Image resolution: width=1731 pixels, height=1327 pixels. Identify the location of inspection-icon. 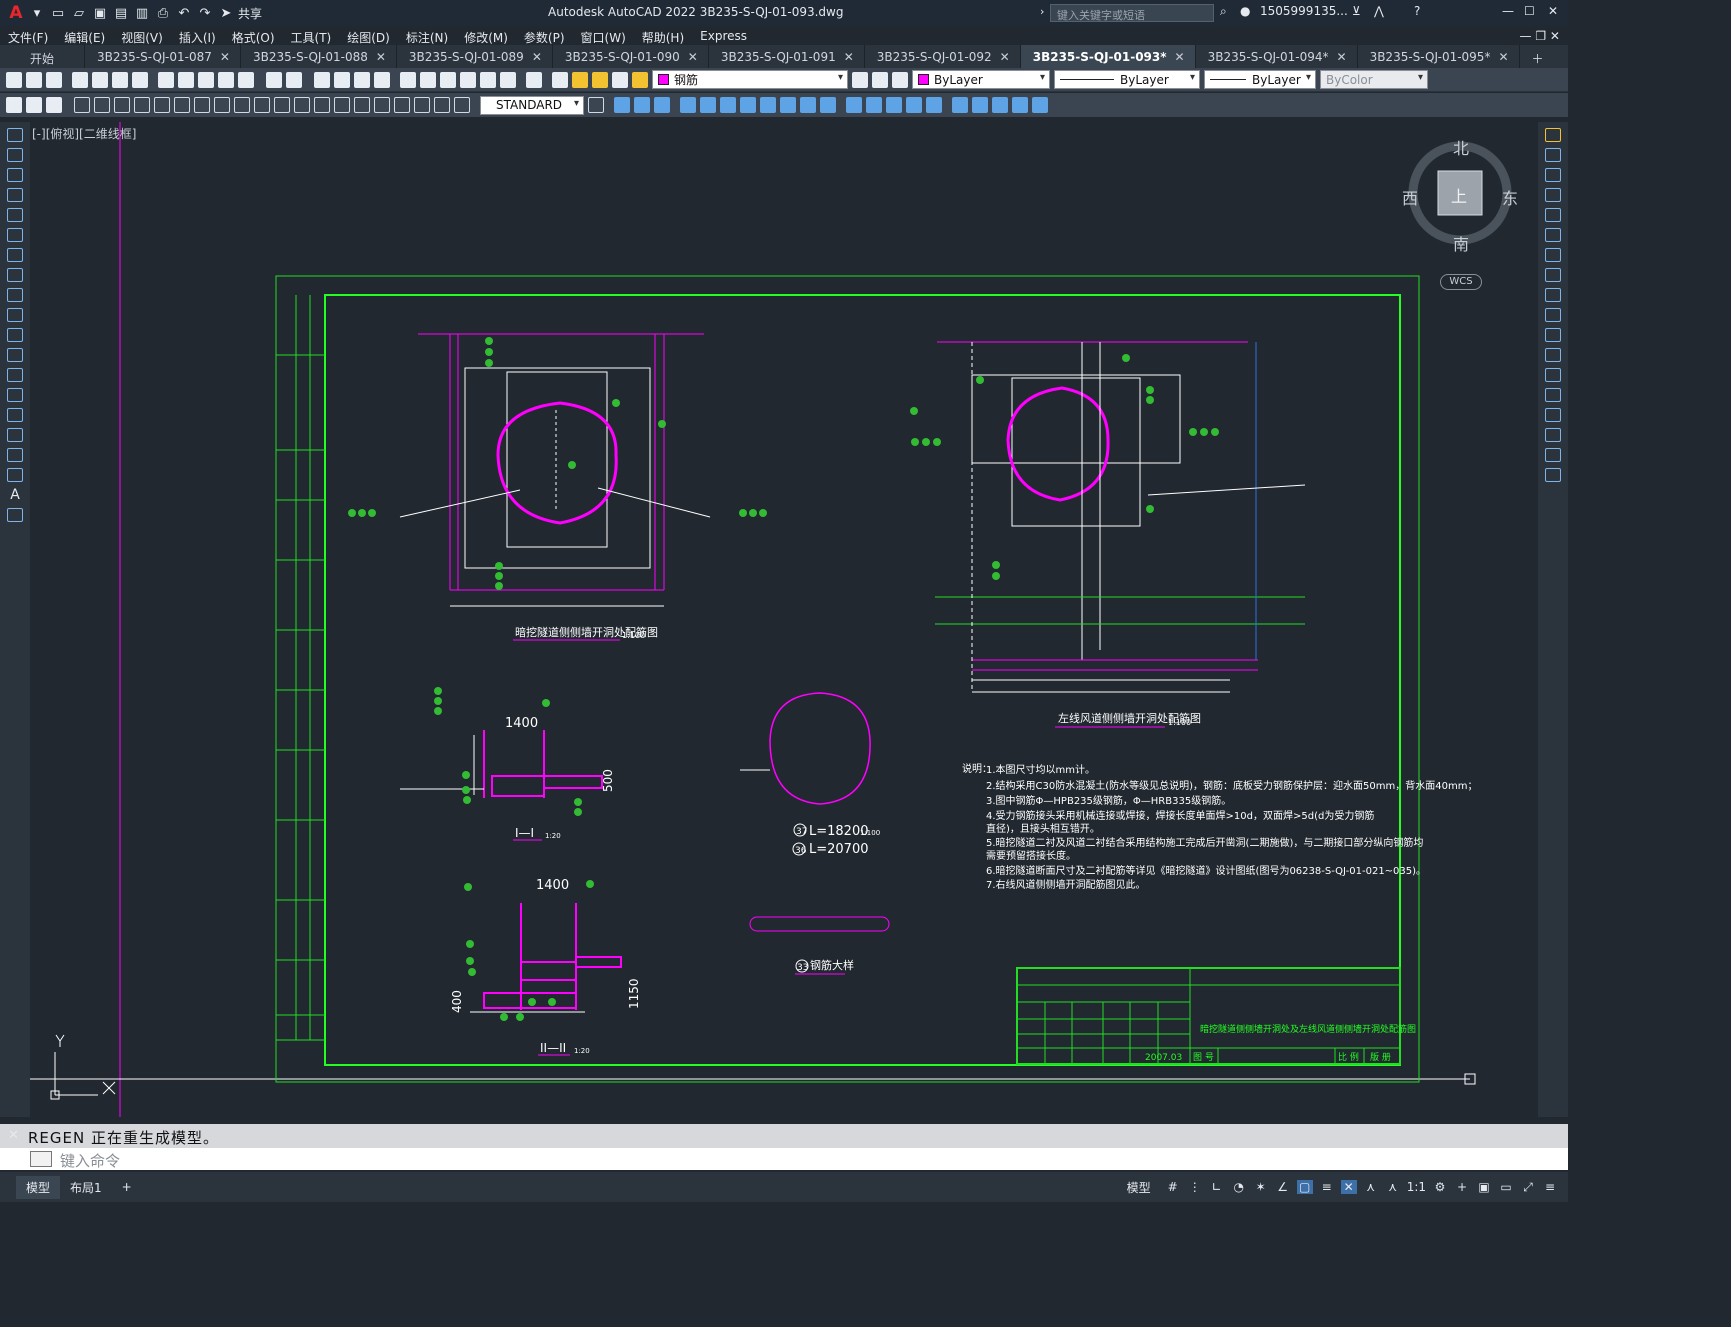
(382, 105).